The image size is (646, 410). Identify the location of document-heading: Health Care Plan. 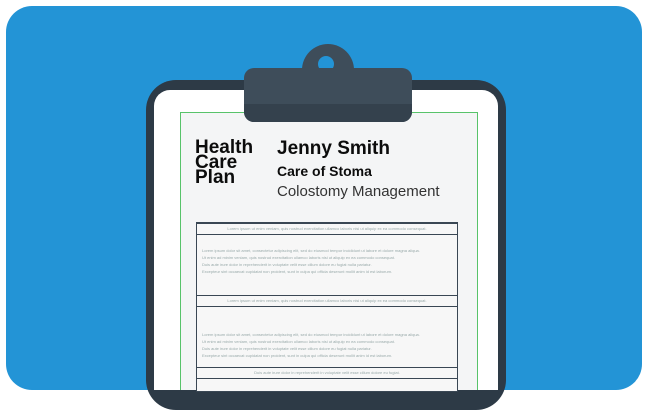
(230, 163).